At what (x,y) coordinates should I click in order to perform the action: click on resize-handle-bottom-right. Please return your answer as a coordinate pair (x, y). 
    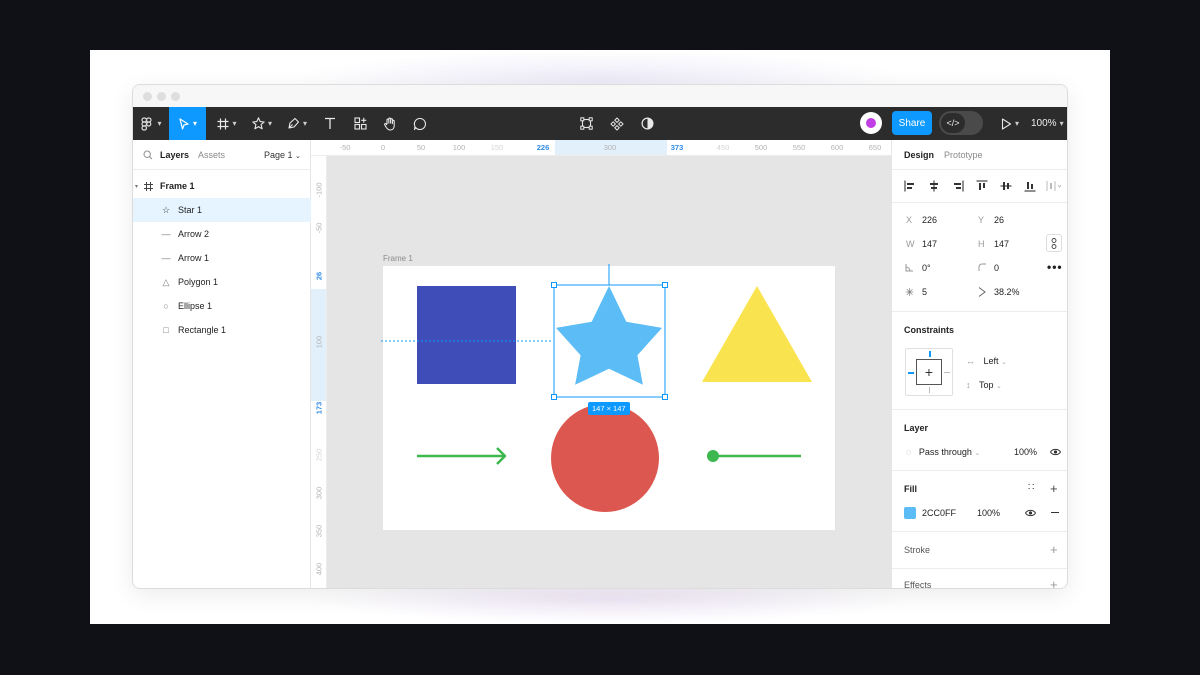
    Looking at the image, I should click on (665, 397).